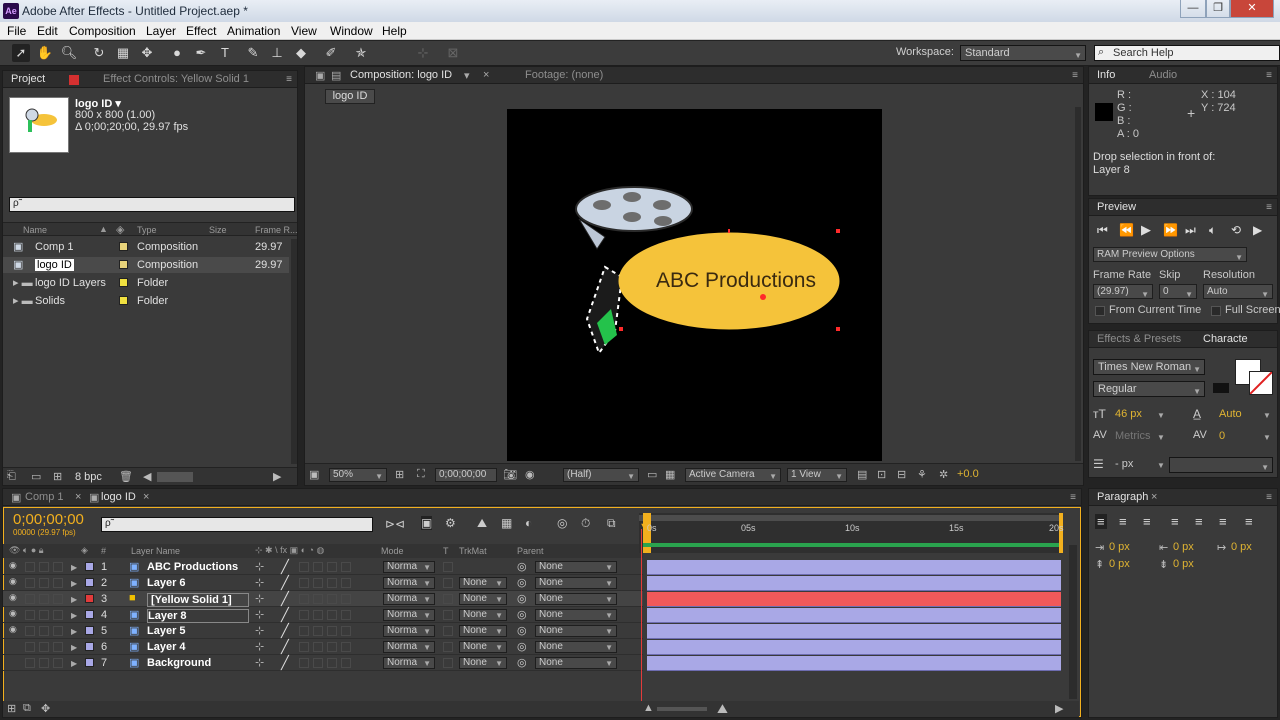 The image size is (1280, 720). What do you see at coordinates (733, 475) in the screenshot?
I see `camera-select: Active Camera ▼` at bounding box center [733, 475].